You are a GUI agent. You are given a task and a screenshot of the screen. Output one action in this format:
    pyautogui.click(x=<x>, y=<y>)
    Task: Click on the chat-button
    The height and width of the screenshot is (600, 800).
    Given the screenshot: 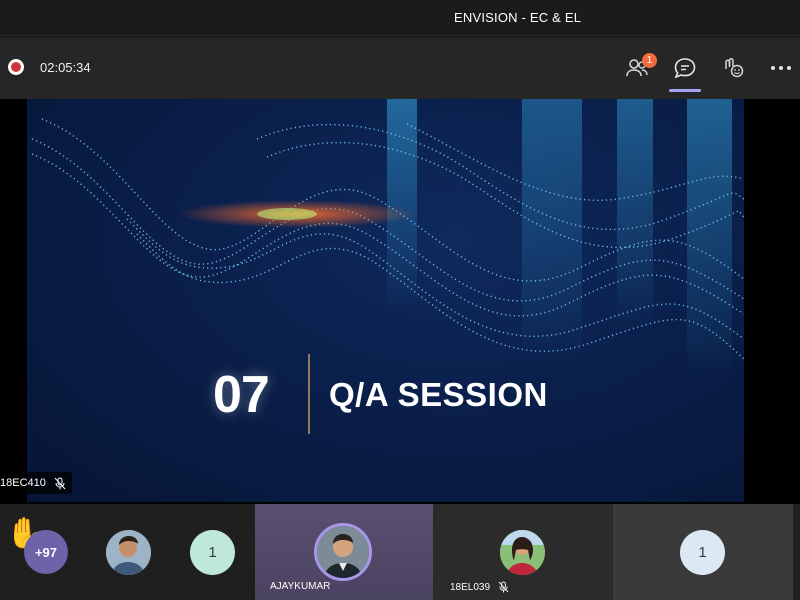 What is the action you would take?
    pyautogui.click(x=685, y=71)
    